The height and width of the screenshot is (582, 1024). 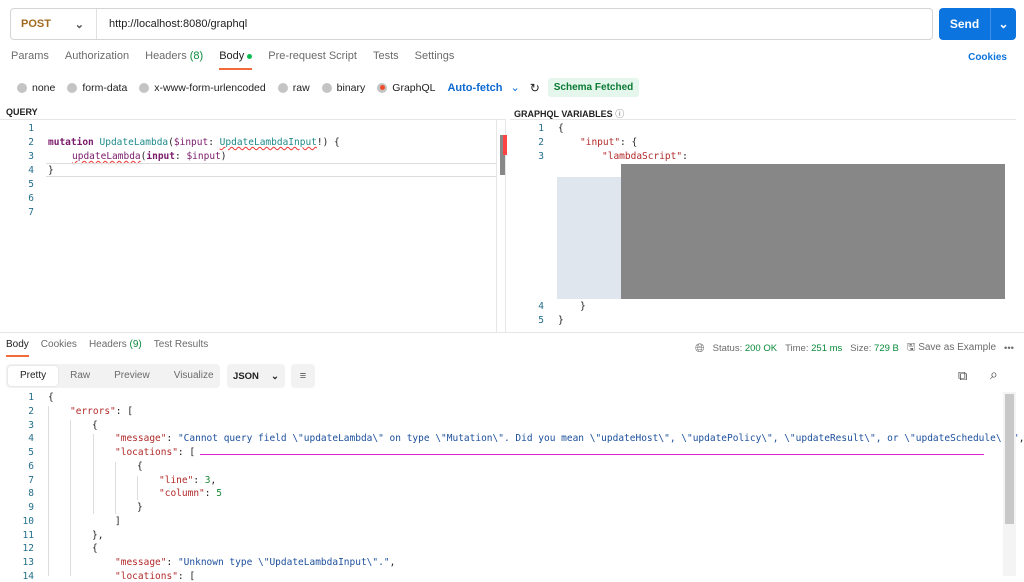 What do you see at coordinates (30, 60) in the screenshot?
I see `tab-params: Params` at bounding box center [30, 60].